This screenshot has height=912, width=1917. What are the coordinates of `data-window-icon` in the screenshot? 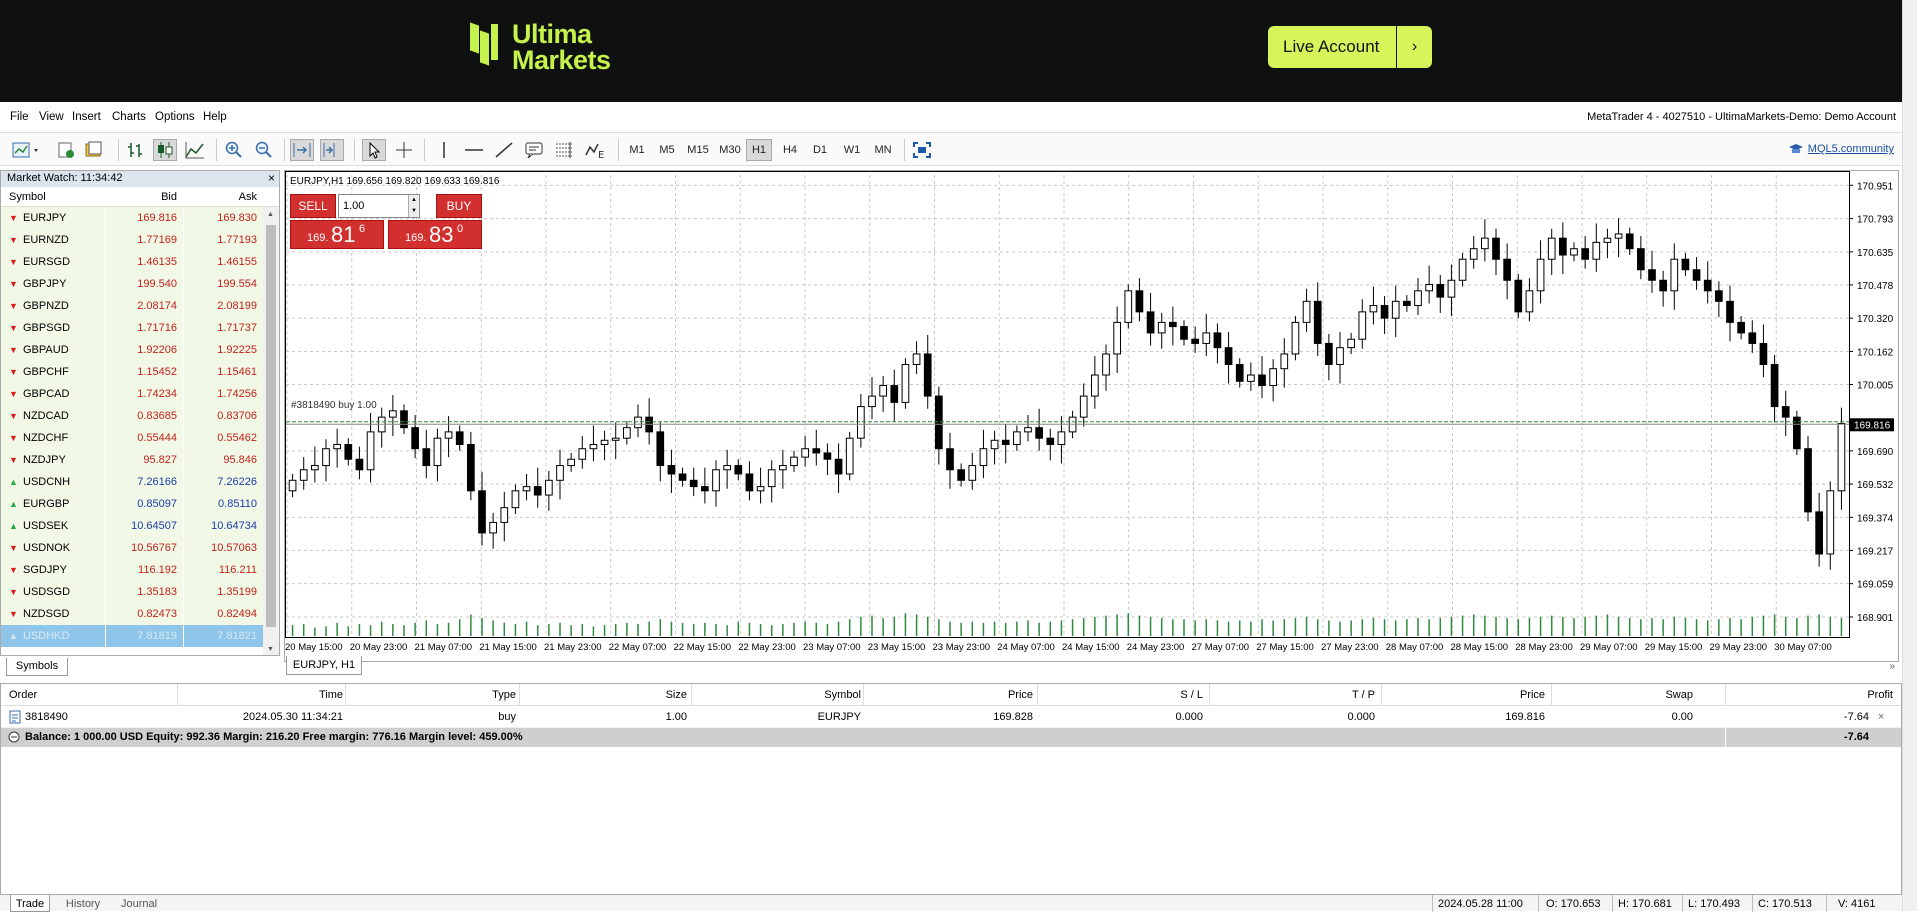 It's located at (94, 150).